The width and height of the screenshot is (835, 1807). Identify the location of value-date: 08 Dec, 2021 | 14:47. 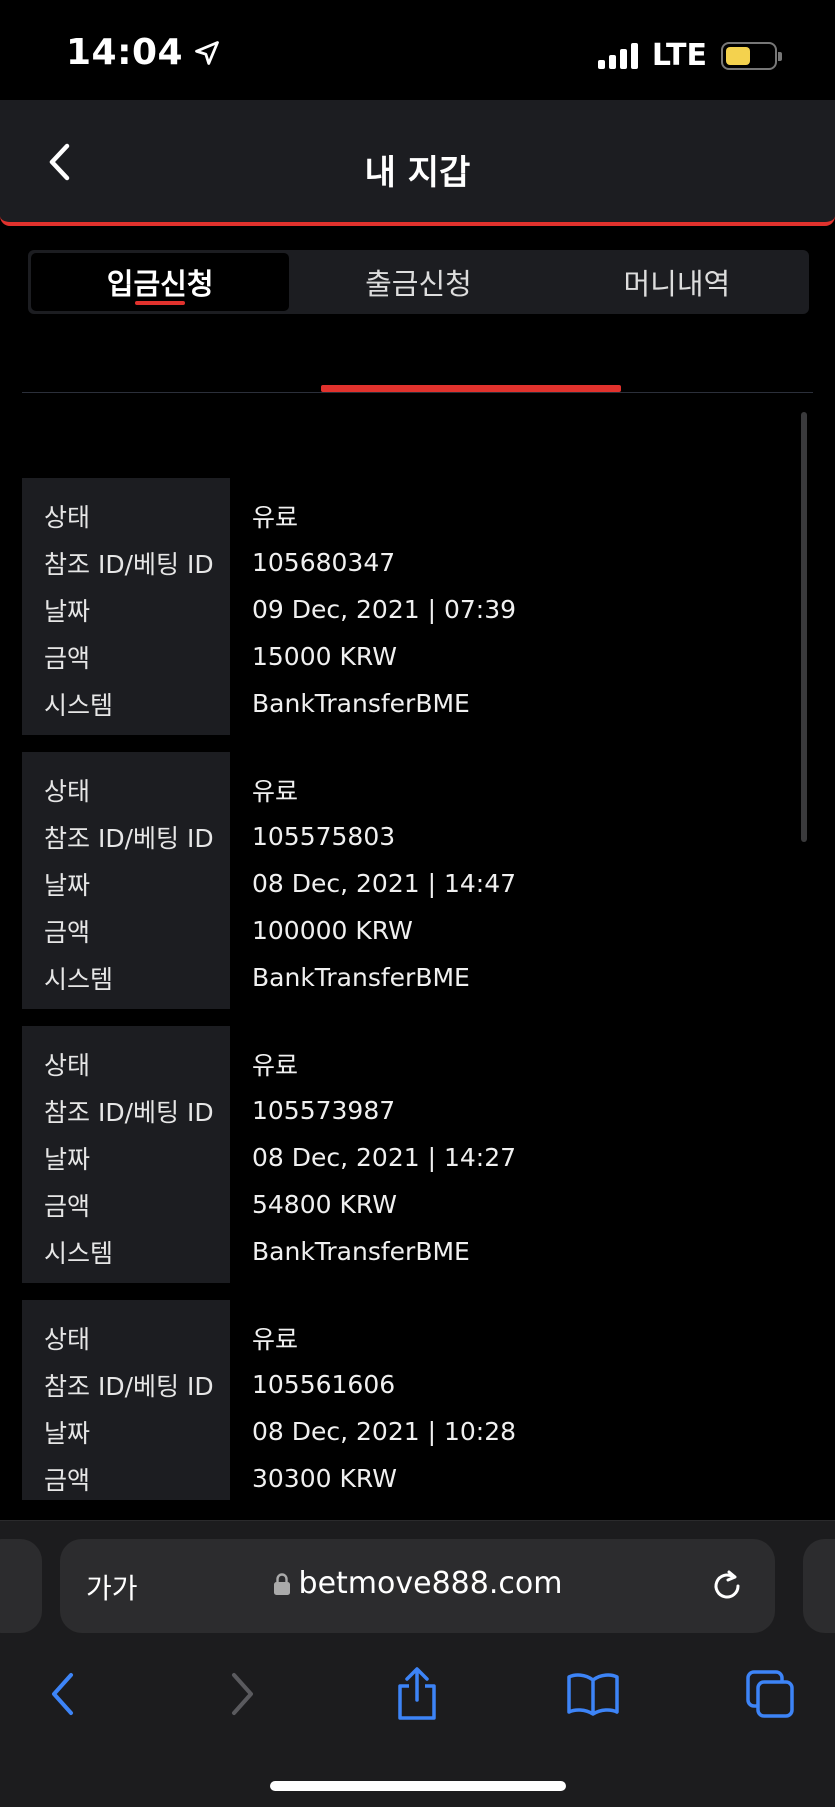
(384, 883).